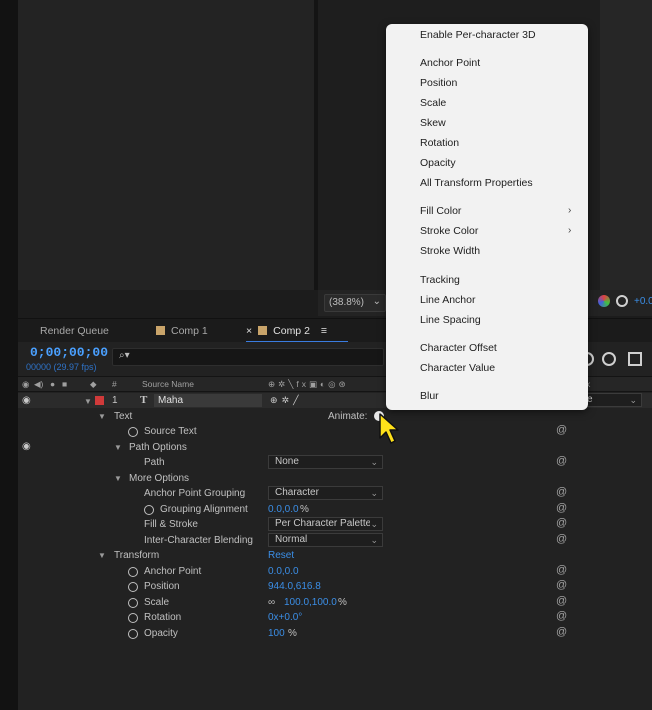 Image resolution: width=652 pixels, height=710 pixels. What do you see at coordinates (208, 400) in the screenshot?
I see `layer-name: Maha` at bounding box center [208, 400].